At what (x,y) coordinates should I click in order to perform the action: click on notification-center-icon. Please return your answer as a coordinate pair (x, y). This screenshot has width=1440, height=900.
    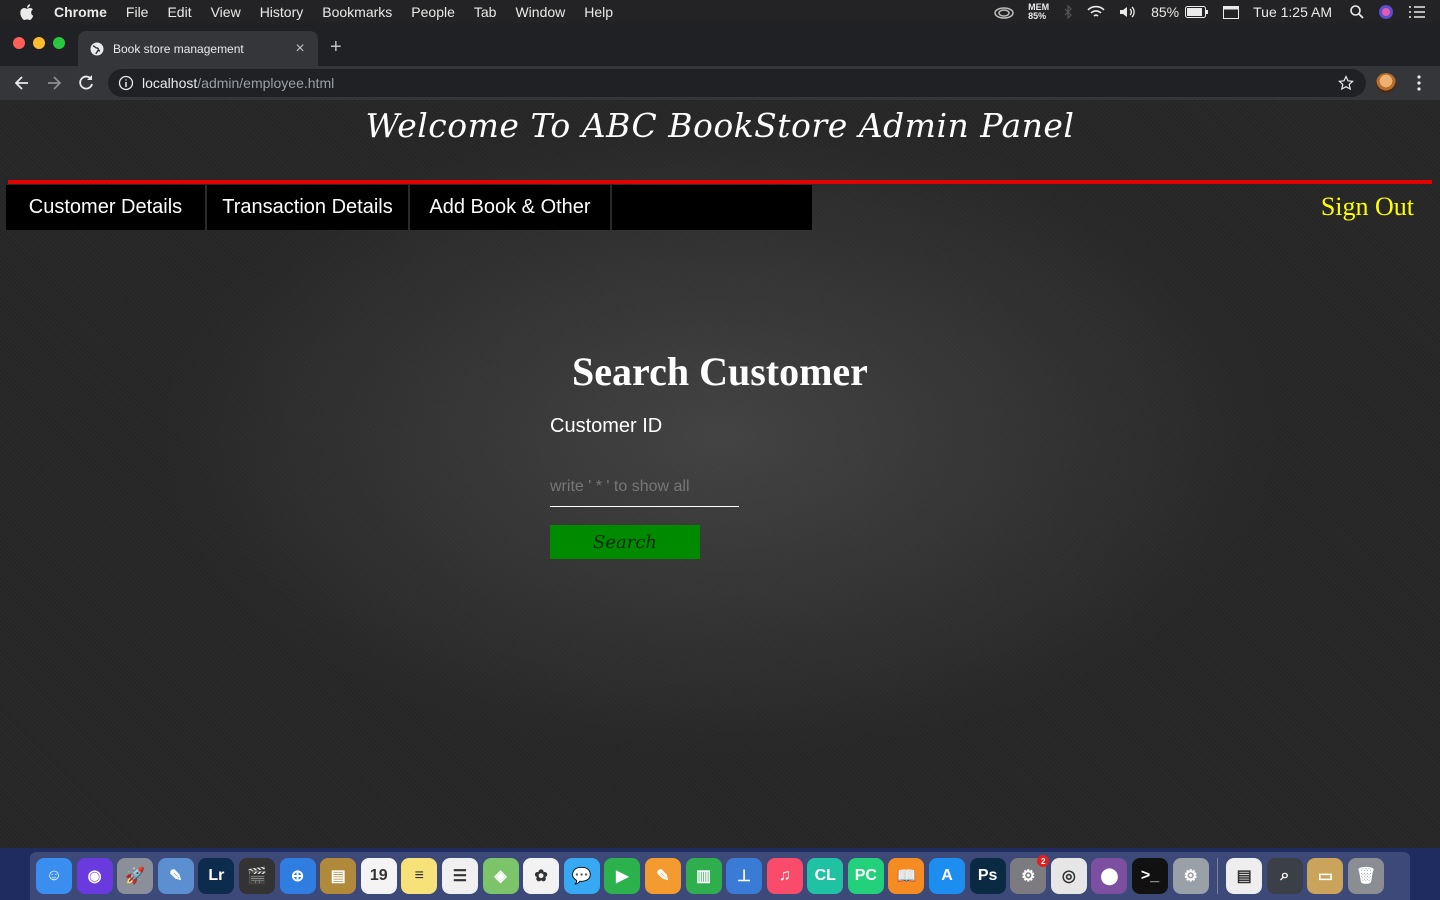
    Looking at the image, I should click on (1417, 12).